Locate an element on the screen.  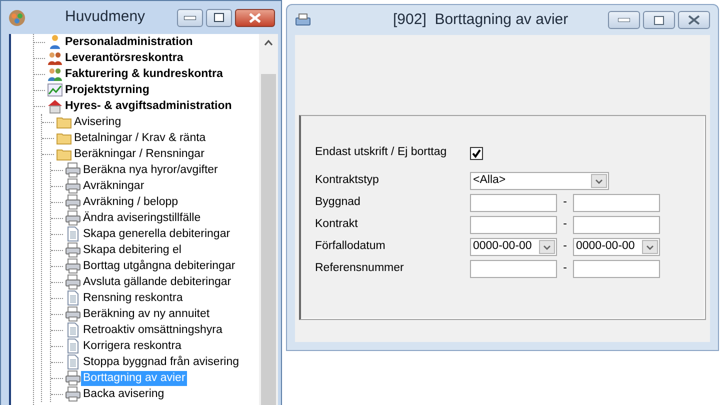
tree-item: Projektstyrning is located at coordinates (107, 90).